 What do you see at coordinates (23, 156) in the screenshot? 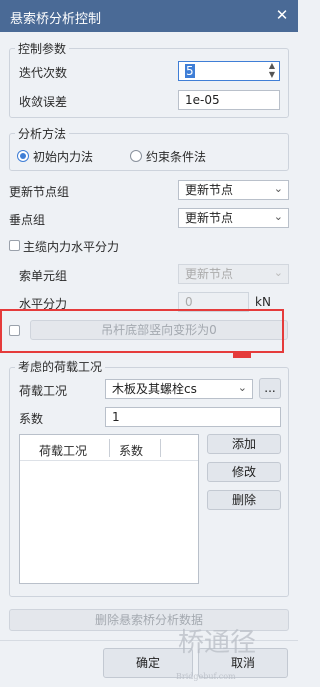
I see `radio-initial-force` at bounding box center [23, 156].